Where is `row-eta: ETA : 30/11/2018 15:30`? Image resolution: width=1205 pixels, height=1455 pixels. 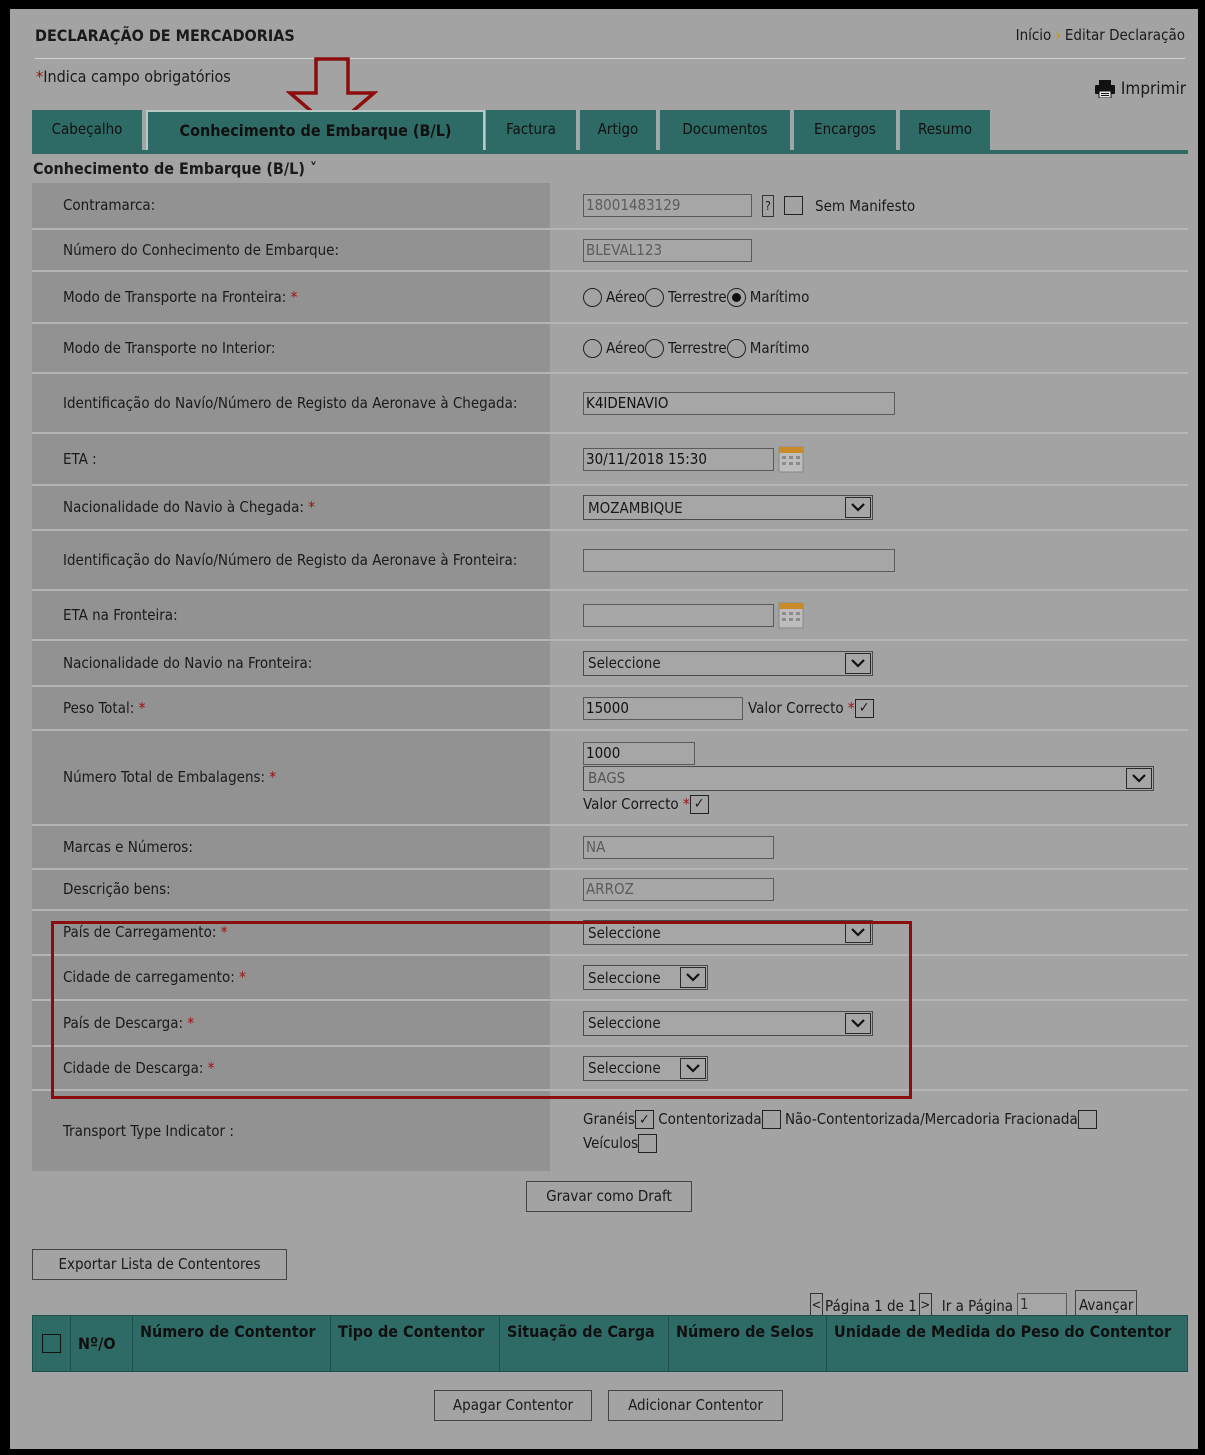 row-eta: ETA : 30/11/2018 15:30 is located at coordinates (610, 460).